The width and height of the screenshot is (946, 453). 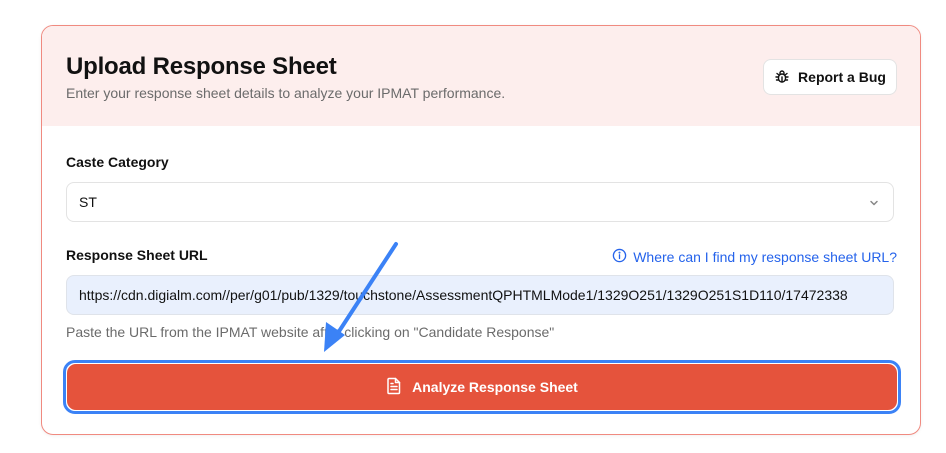 I want to click on url-help-link: Where can I find my response sheet URL?, so click(x=754, y=257).